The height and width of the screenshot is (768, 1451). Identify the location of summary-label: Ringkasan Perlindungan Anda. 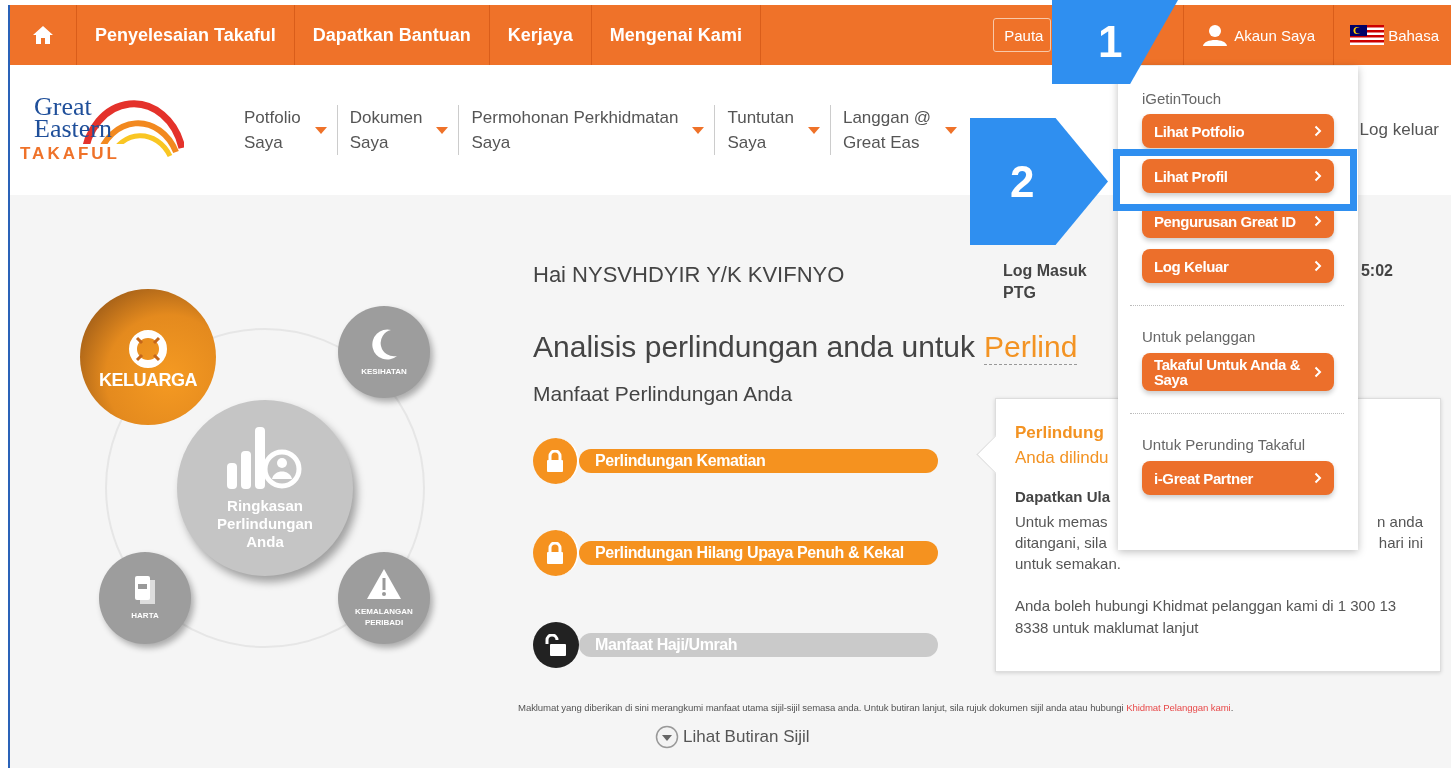
(265, 524).